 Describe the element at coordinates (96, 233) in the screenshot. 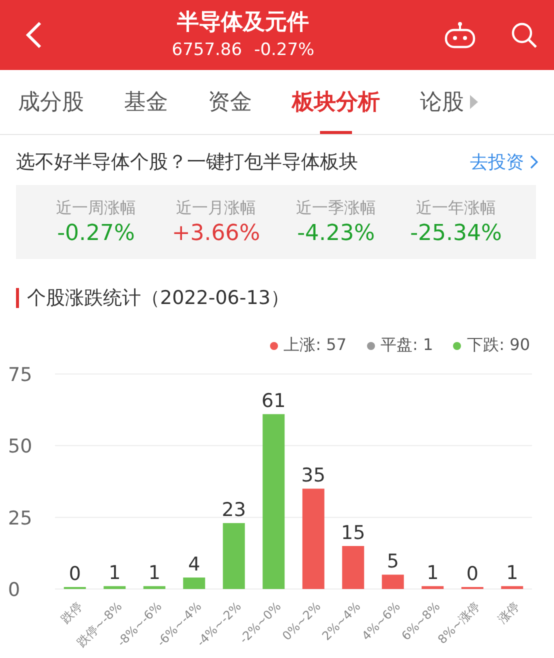

I see `stat-value: -0.27%` at that location.